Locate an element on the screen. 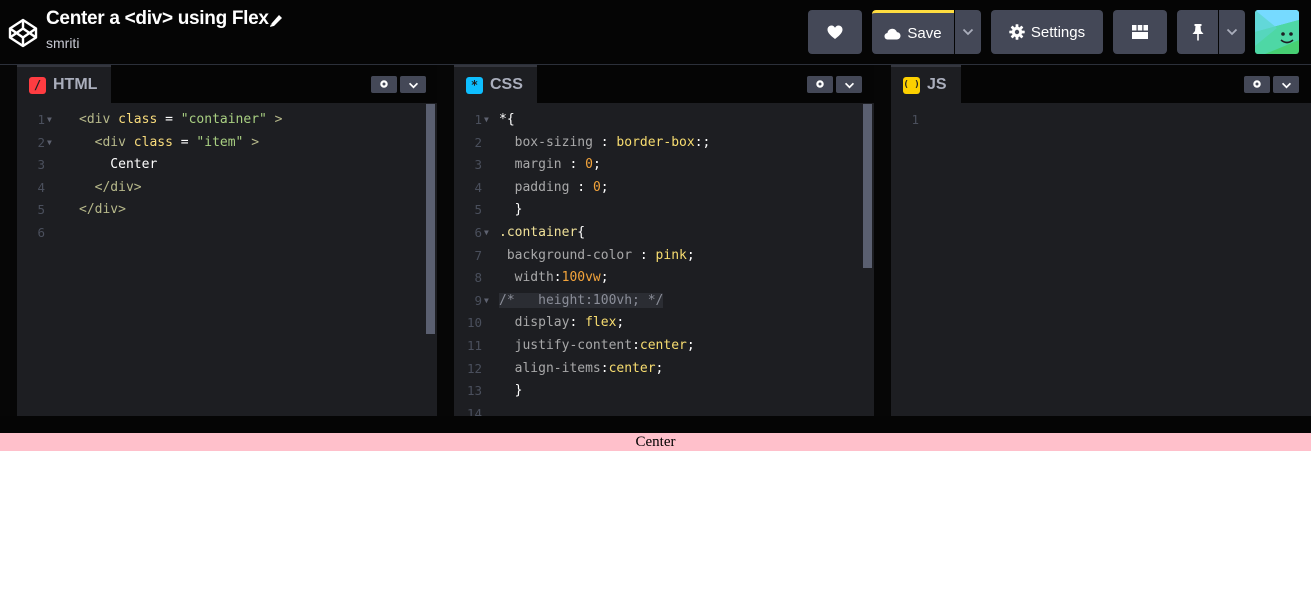 The width and height of the screenshot is (1311, 594). love-button is located at coordinates (835, 32).